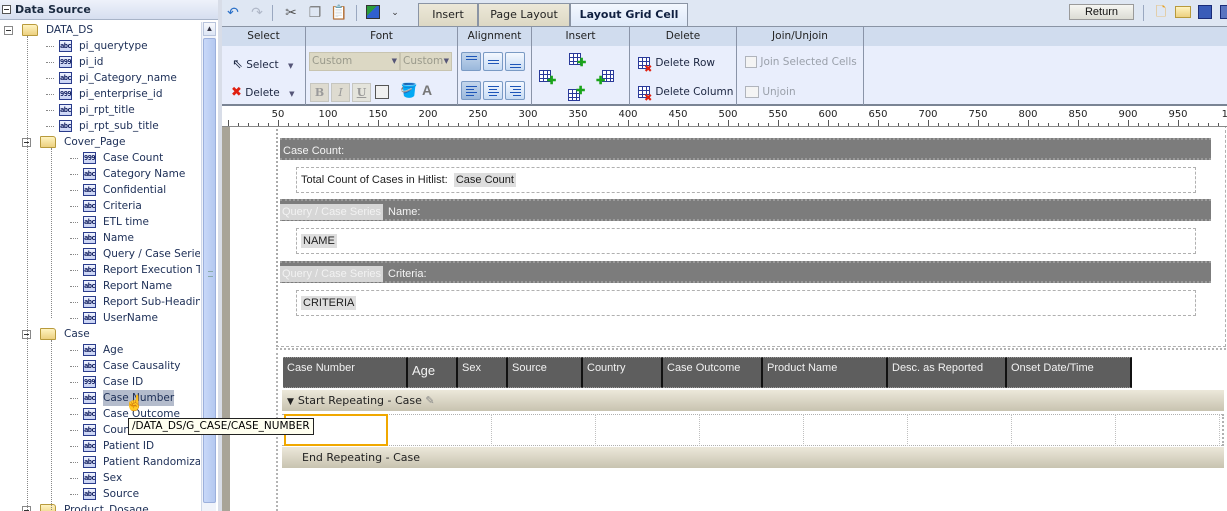  Describe the element at coordinates (100, 302) in the screenshot. I see `tree-item: abc Report Sub-Heading` at that location.